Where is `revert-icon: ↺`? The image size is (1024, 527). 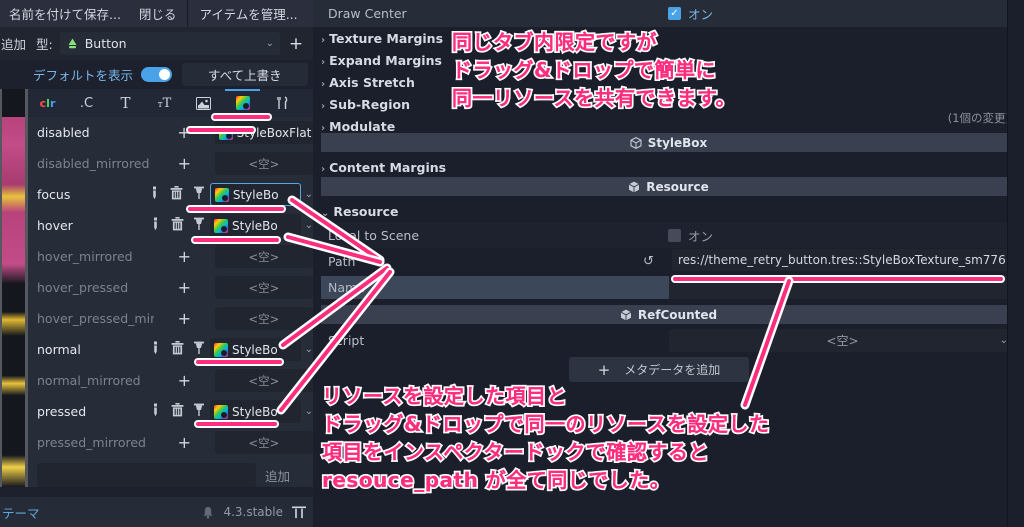
revert-icon: ↺ is located at coordinates (648, 261).